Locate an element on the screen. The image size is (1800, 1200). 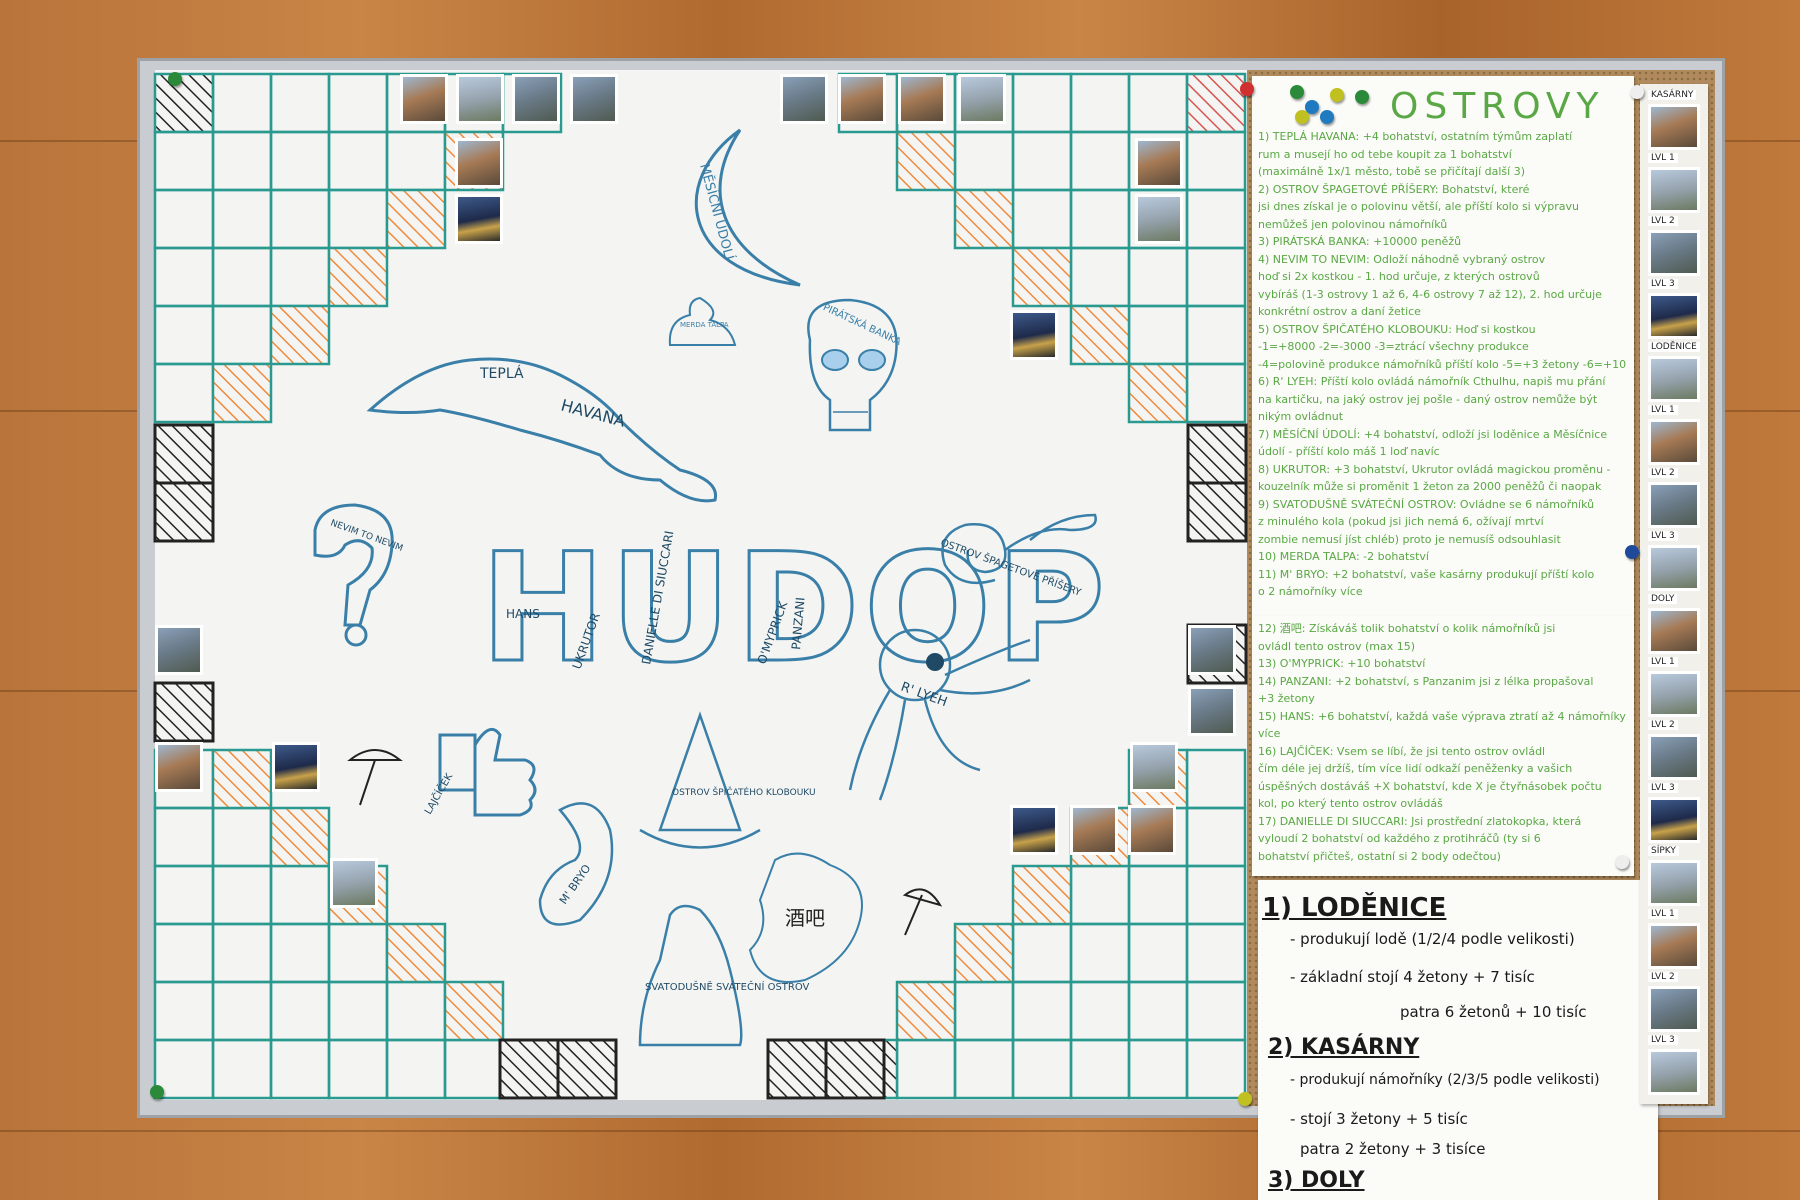
havana-label: HAVANA is located at coordinates (593, 413).